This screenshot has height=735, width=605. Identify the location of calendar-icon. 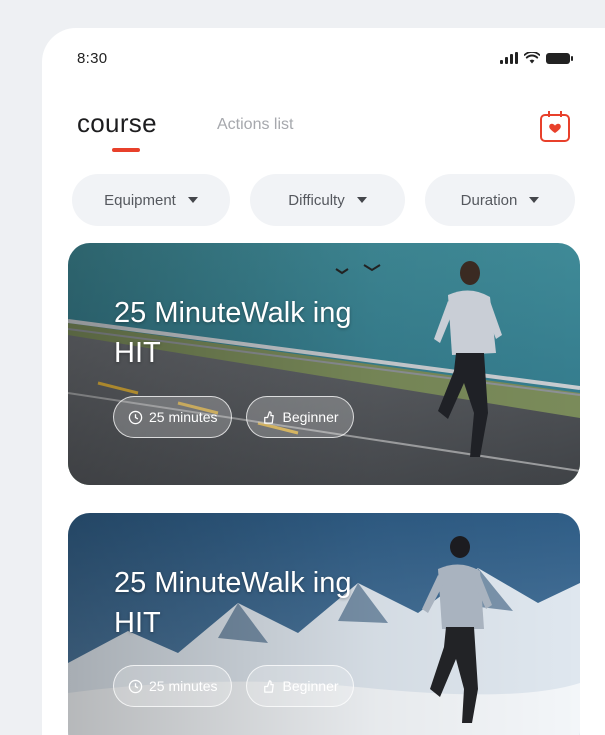
(555, 126).